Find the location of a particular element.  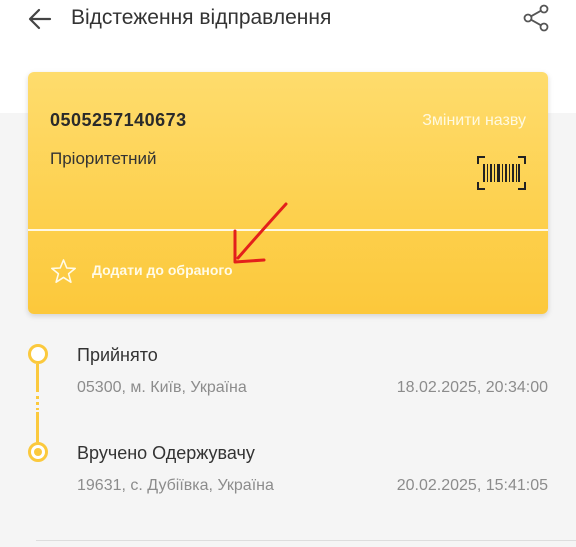

rename-button: Змінити назву is located at coordinates (474, 121).